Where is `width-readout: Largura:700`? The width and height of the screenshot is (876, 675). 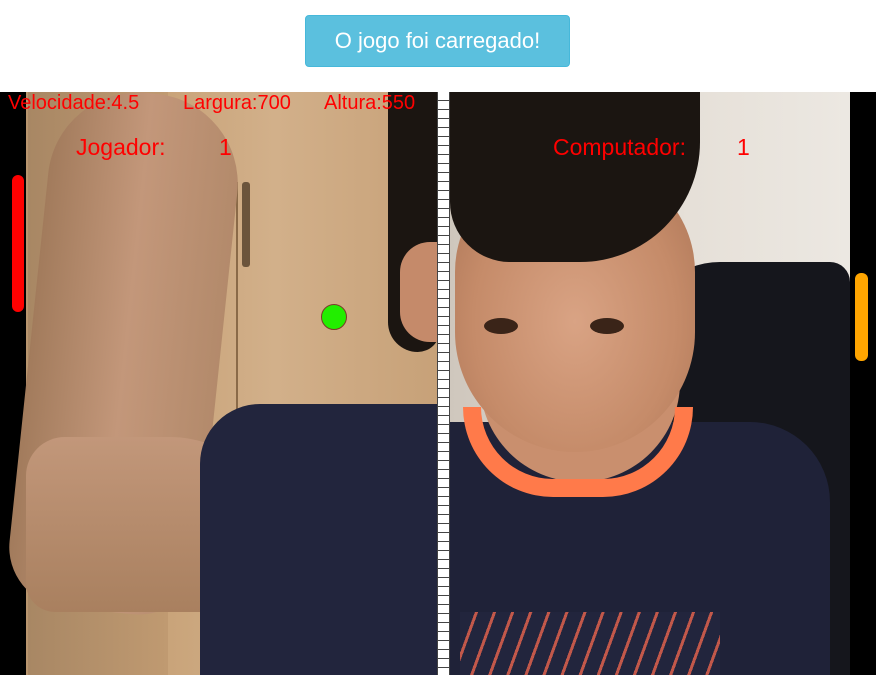 width-readout: Largura:700 is located at coordinates (237, 103).